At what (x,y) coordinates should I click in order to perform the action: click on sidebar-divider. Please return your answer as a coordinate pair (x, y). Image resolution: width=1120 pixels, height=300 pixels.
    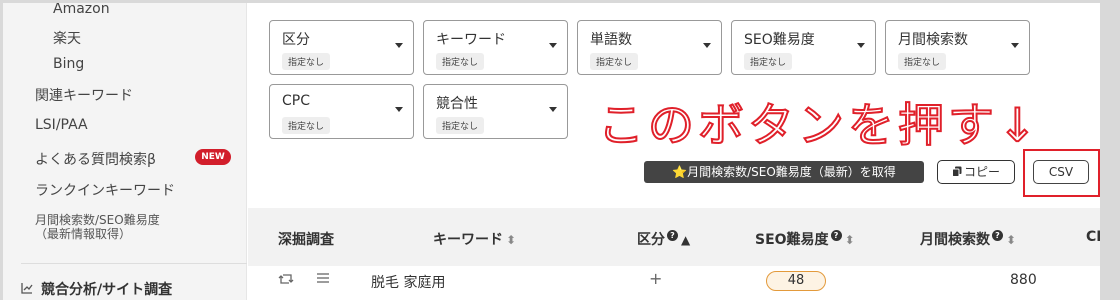
    Looking at the image, I should click on (134, 263).